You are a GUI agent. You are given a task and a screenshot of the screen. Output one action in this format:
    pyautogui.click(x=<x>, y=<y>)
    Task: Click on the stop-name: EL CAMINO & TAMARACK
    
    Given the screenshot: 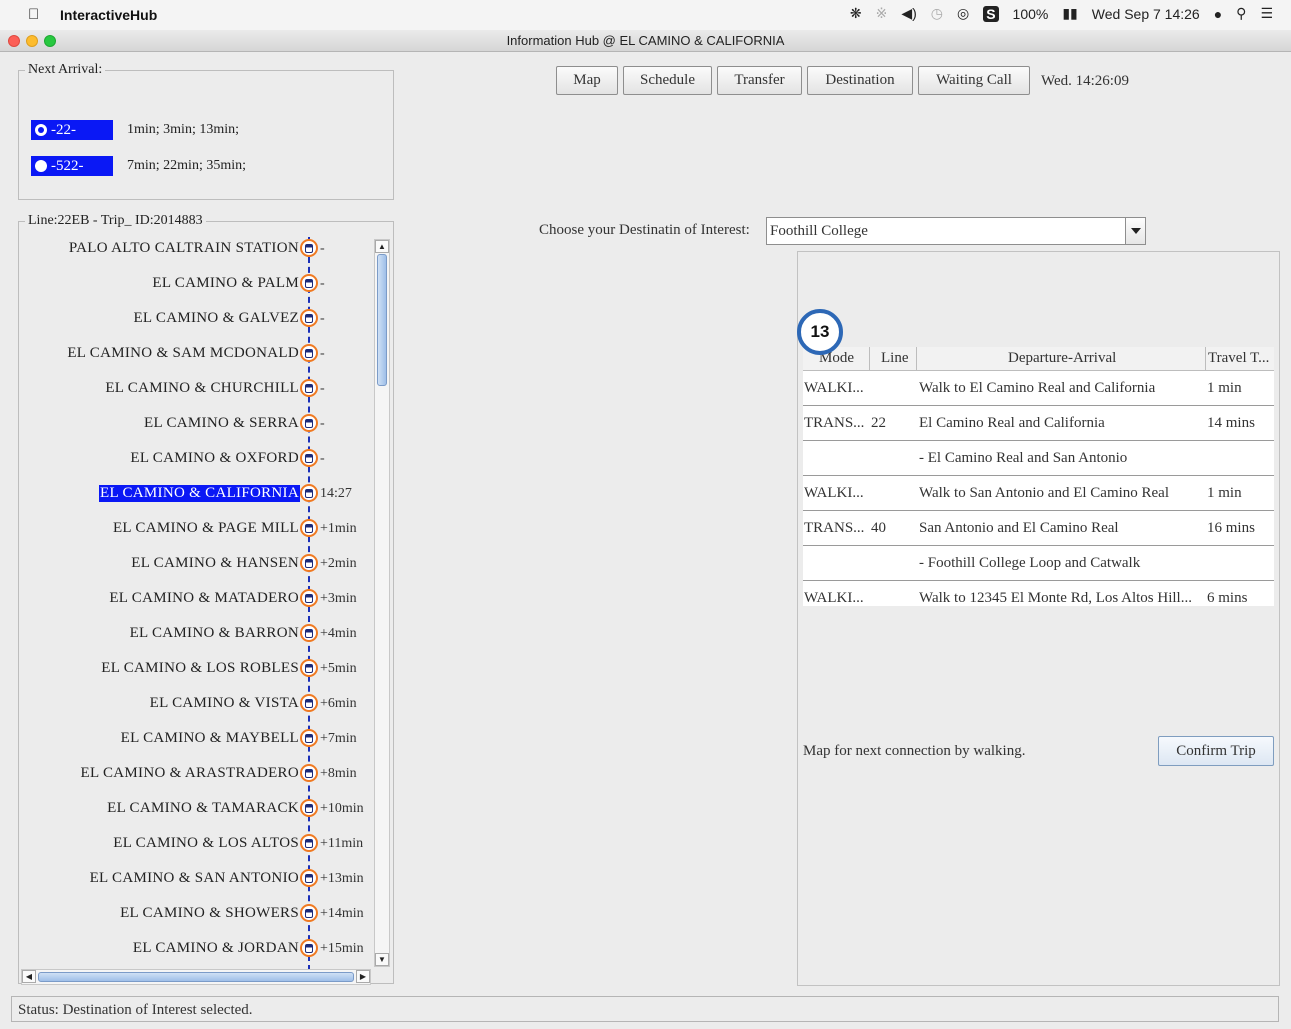 What is the action you would take?
    pyautogui.click(x=203, y=808)
    